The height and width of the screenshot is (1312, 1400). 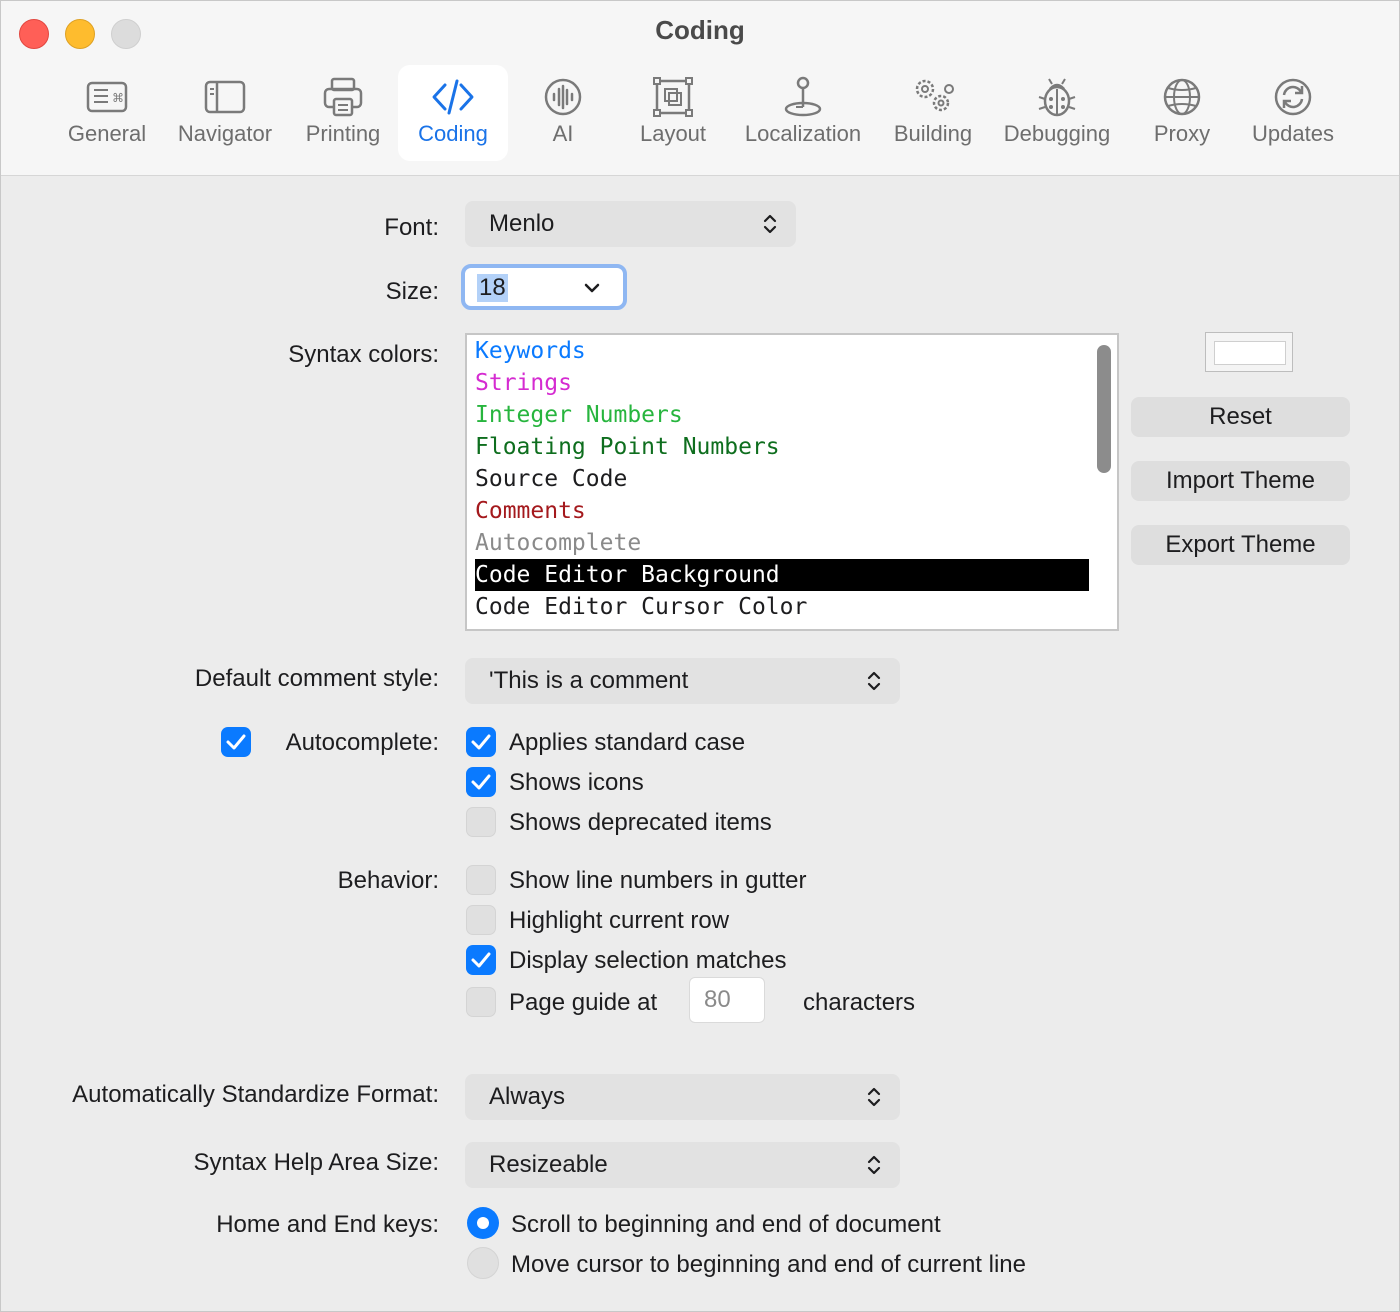 I want to click on show-line-numbers-checkbox, so click(x=481, y=880).